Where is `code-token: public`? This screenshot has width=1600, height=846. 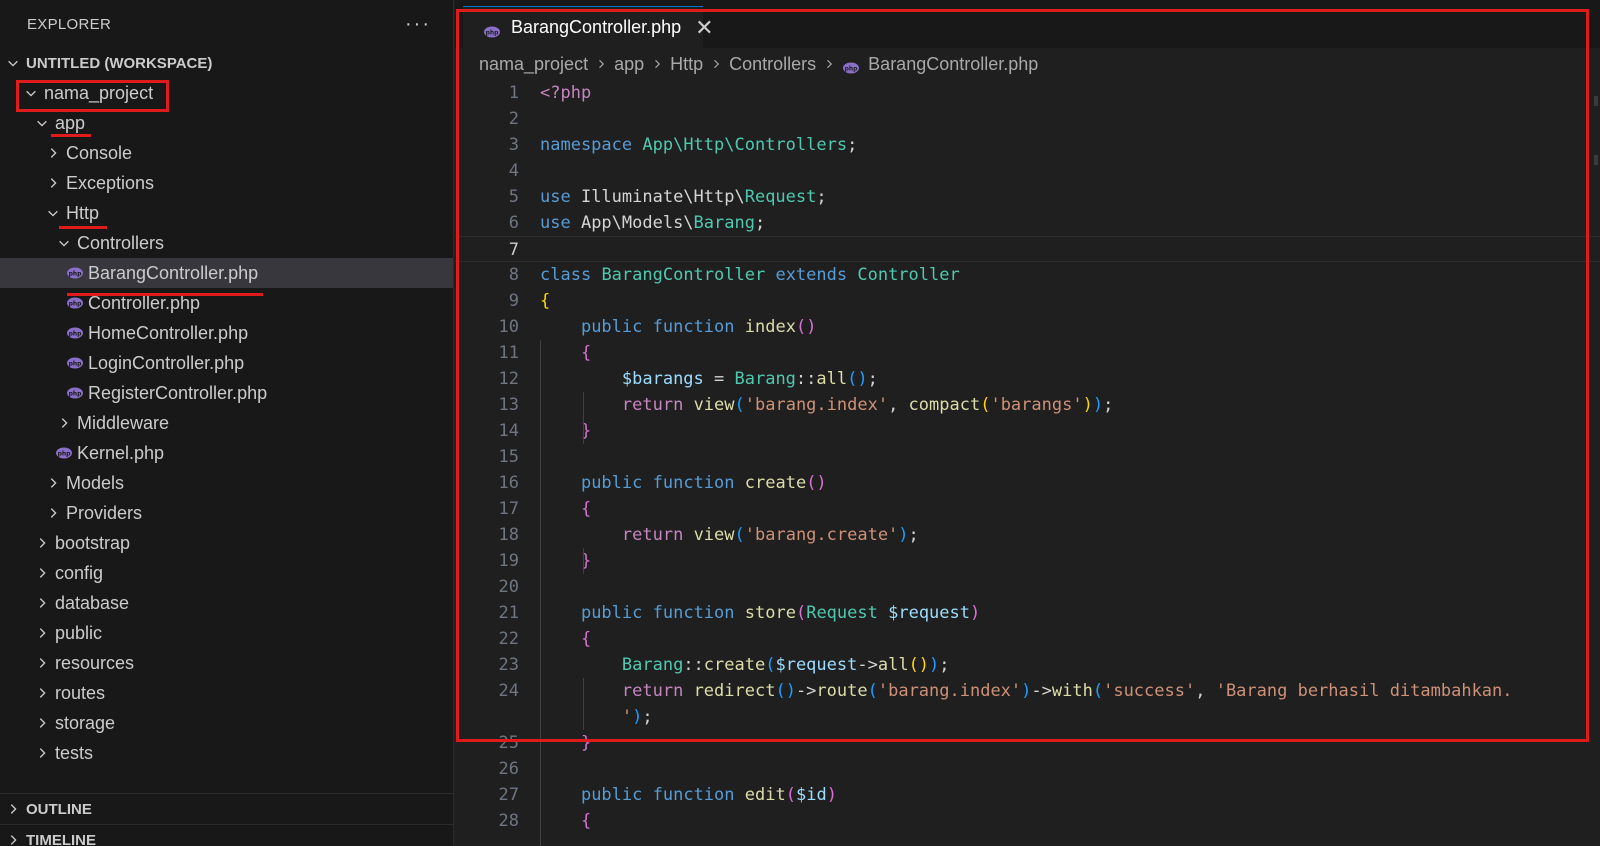 code-token: public is located at coordinates (611, 327).